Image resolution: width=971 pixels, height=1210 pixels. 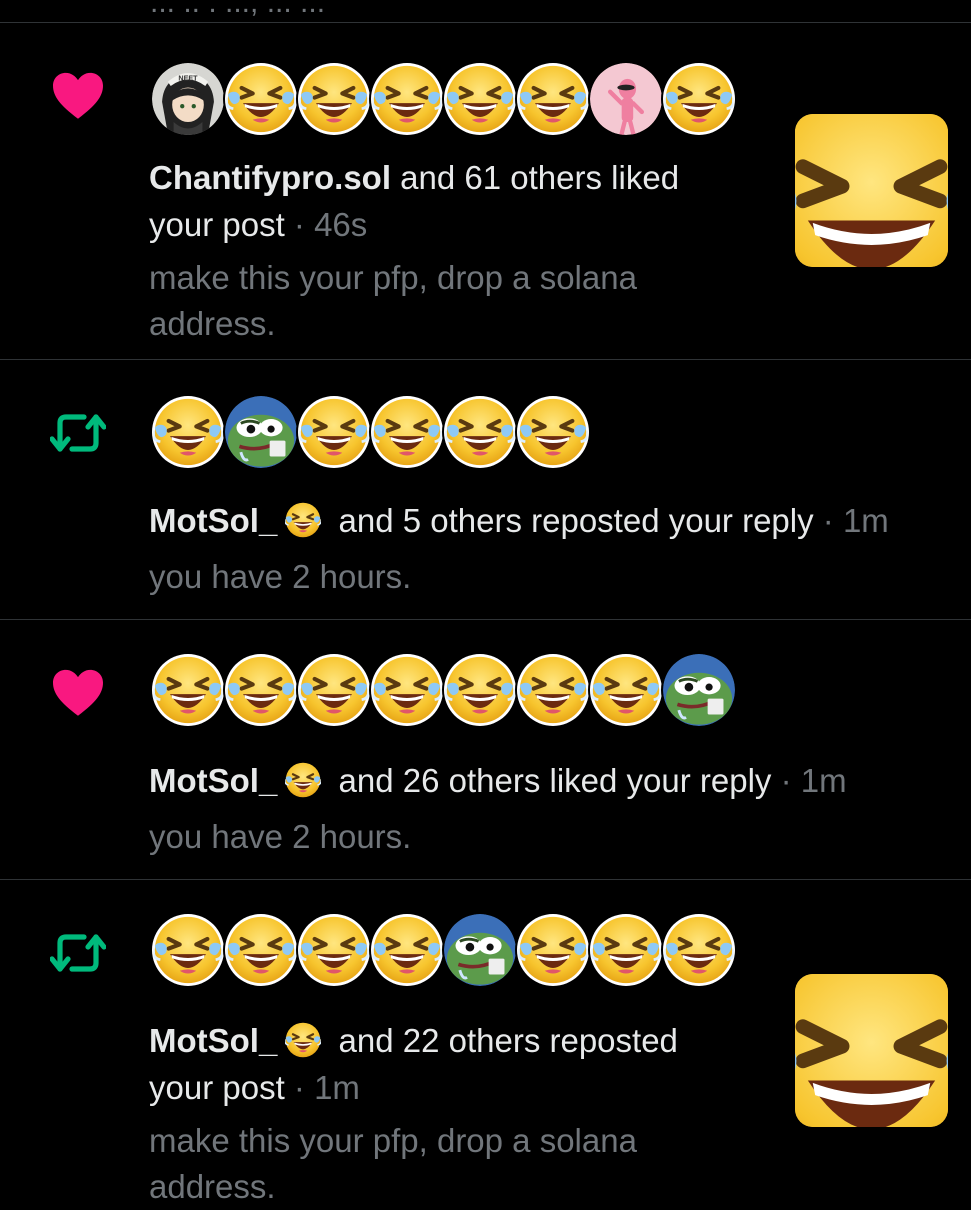 What do you see at coordinates (503, 1040) in the screenshot?
I see `action-text: and 22 others reposted` at bounding box center [503, 1040].